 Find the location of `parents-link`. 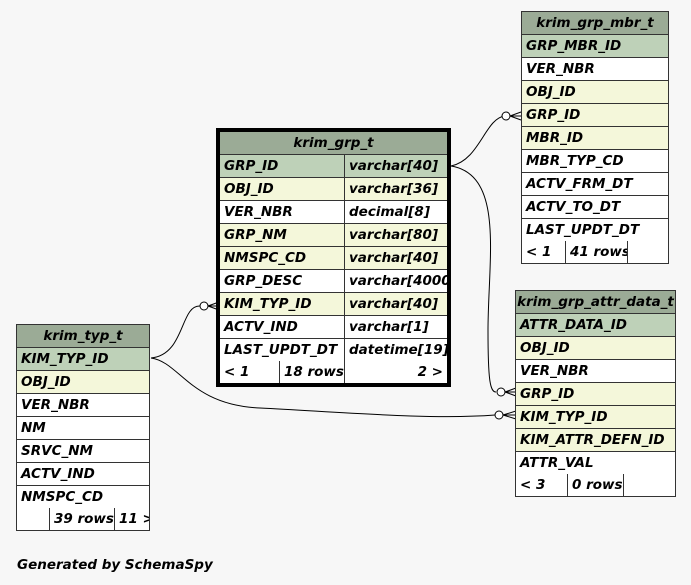

parents-link is located at coordinates (33, 519).